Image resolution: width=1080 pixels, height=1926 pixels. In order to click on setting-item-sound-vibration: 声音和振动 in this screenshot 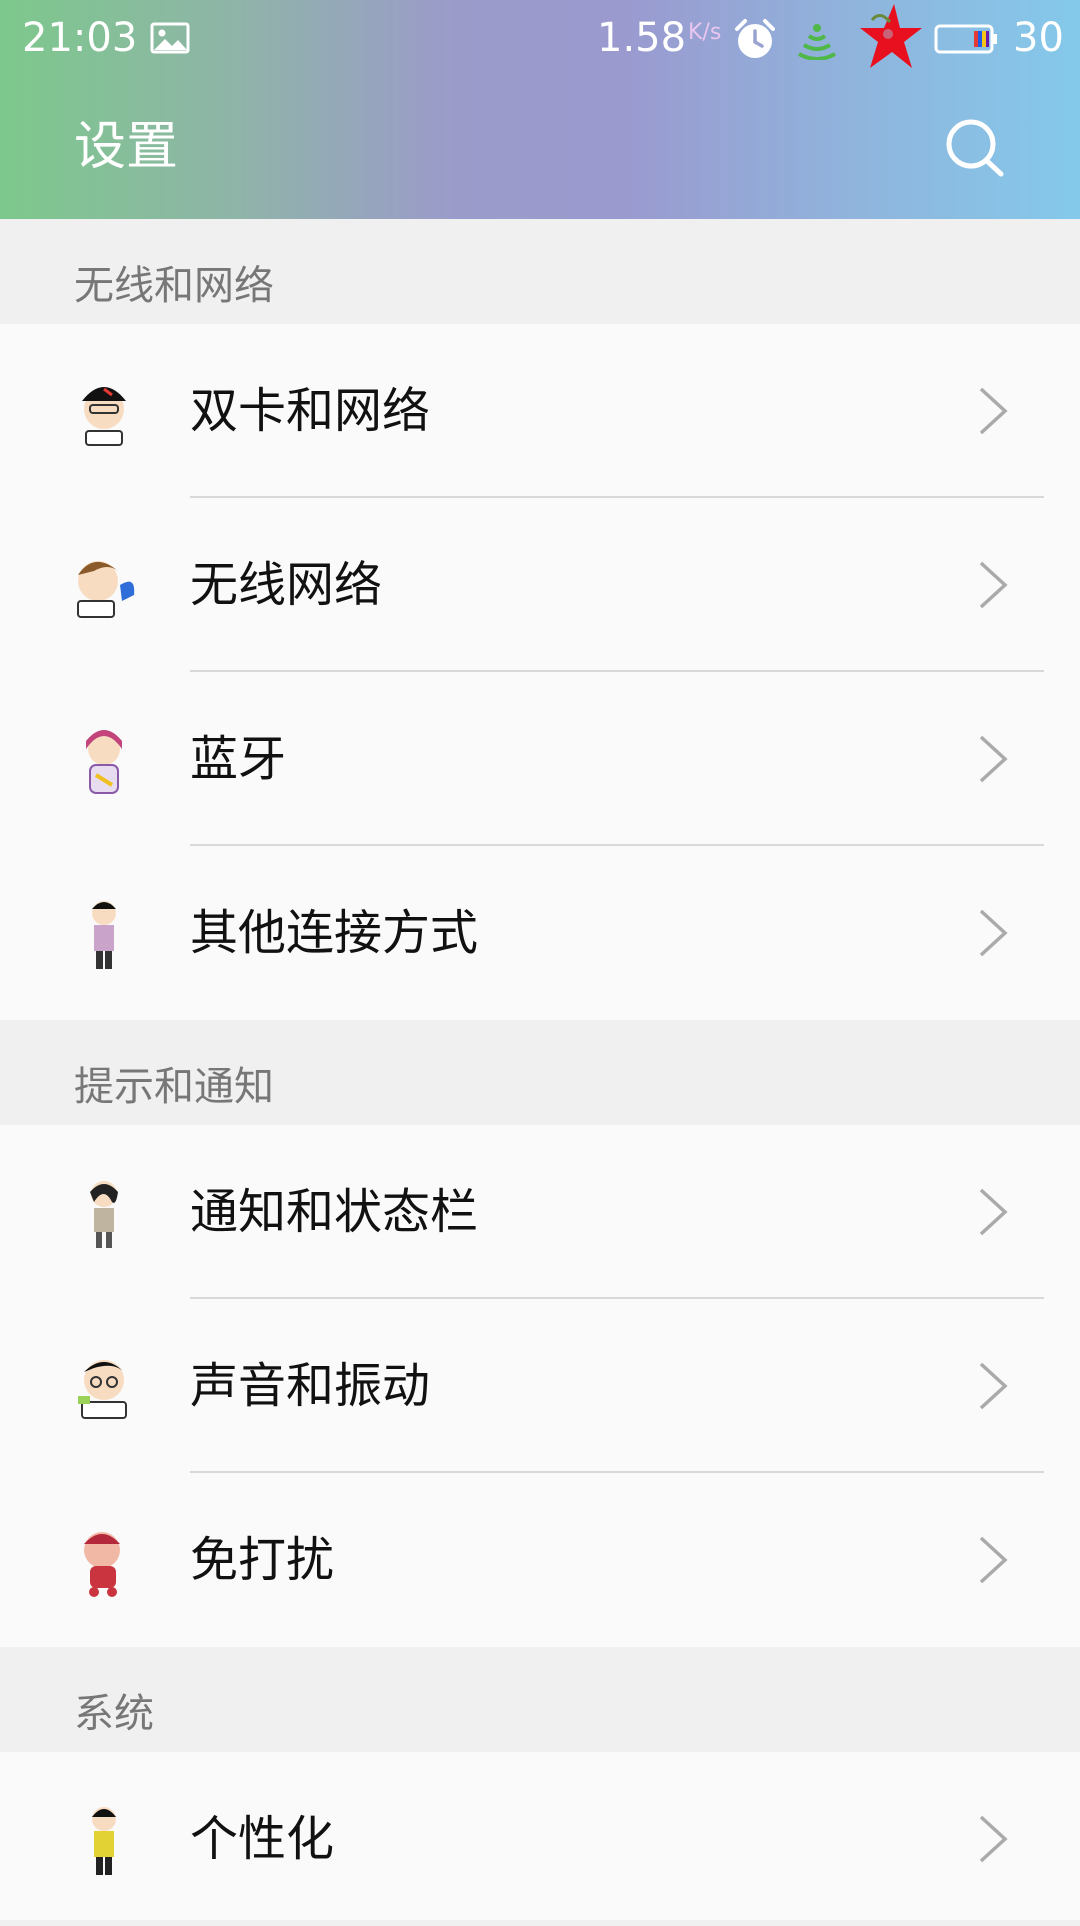, I will do `click(540, 1386)`.